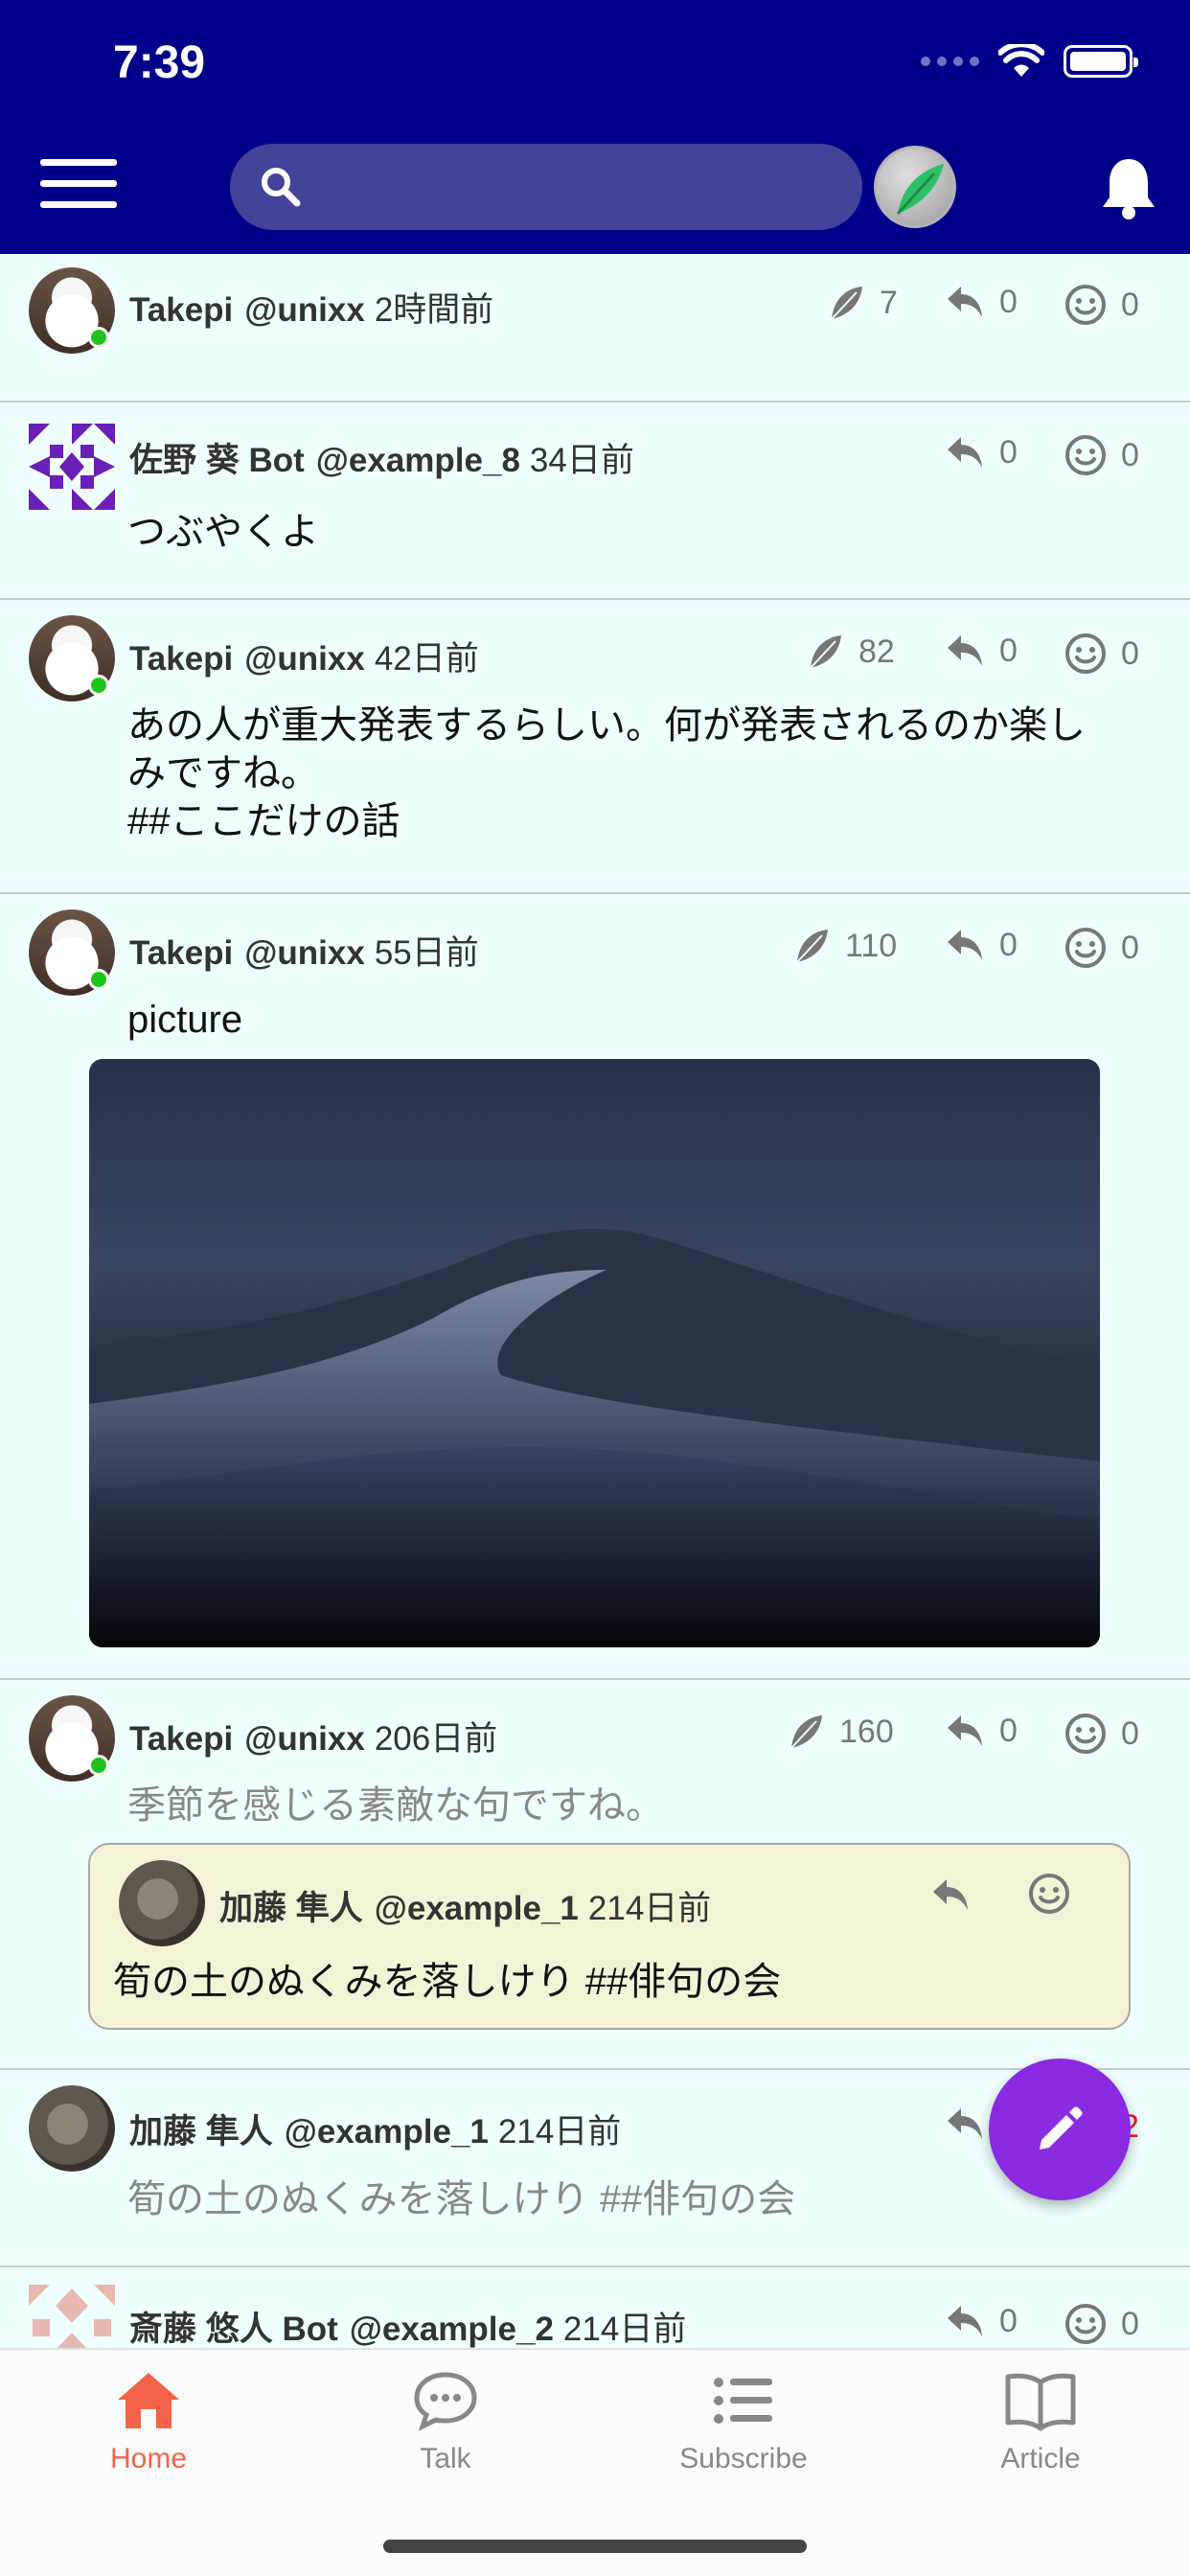 Image resolution: width=1190 pixels, height=2576 pixels. I want to click on post-time: 206日前, so click(436, 1739).